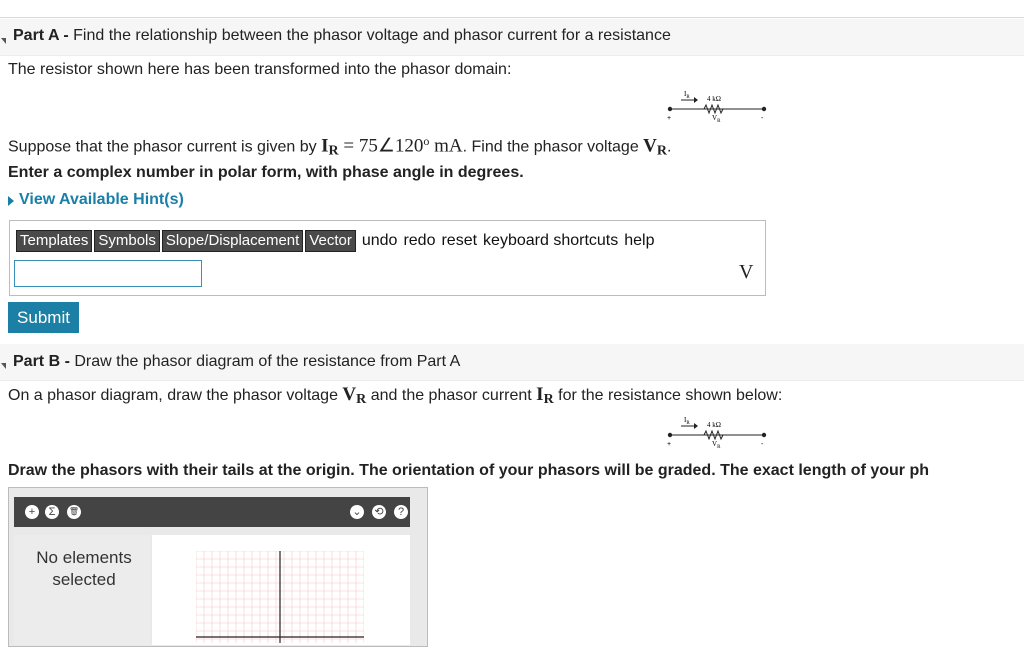 This screenshot has height=647, width=1024. I want to click on svg-text: VR, so click(716, 444).